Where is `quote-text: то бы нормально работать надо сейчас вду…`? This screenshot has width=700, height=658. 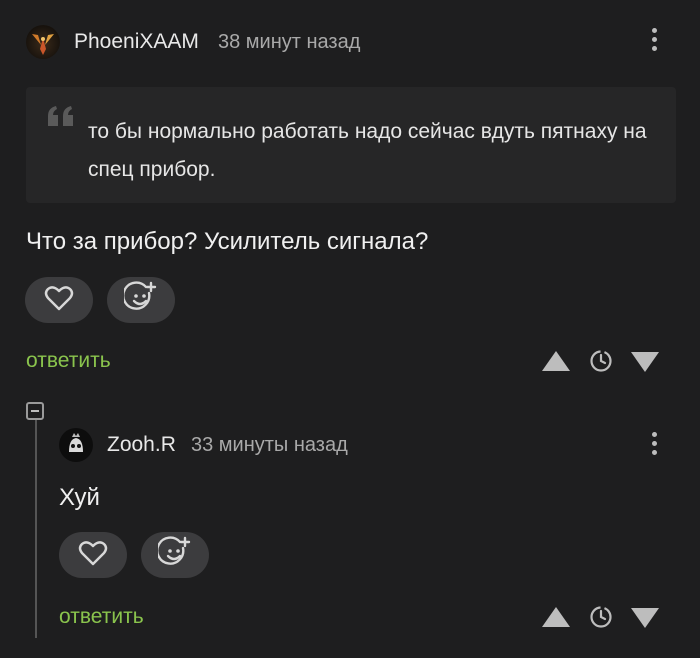 quote-text: то бы нормально работать надо сейчас вду… is located at coordinates (367, 150).